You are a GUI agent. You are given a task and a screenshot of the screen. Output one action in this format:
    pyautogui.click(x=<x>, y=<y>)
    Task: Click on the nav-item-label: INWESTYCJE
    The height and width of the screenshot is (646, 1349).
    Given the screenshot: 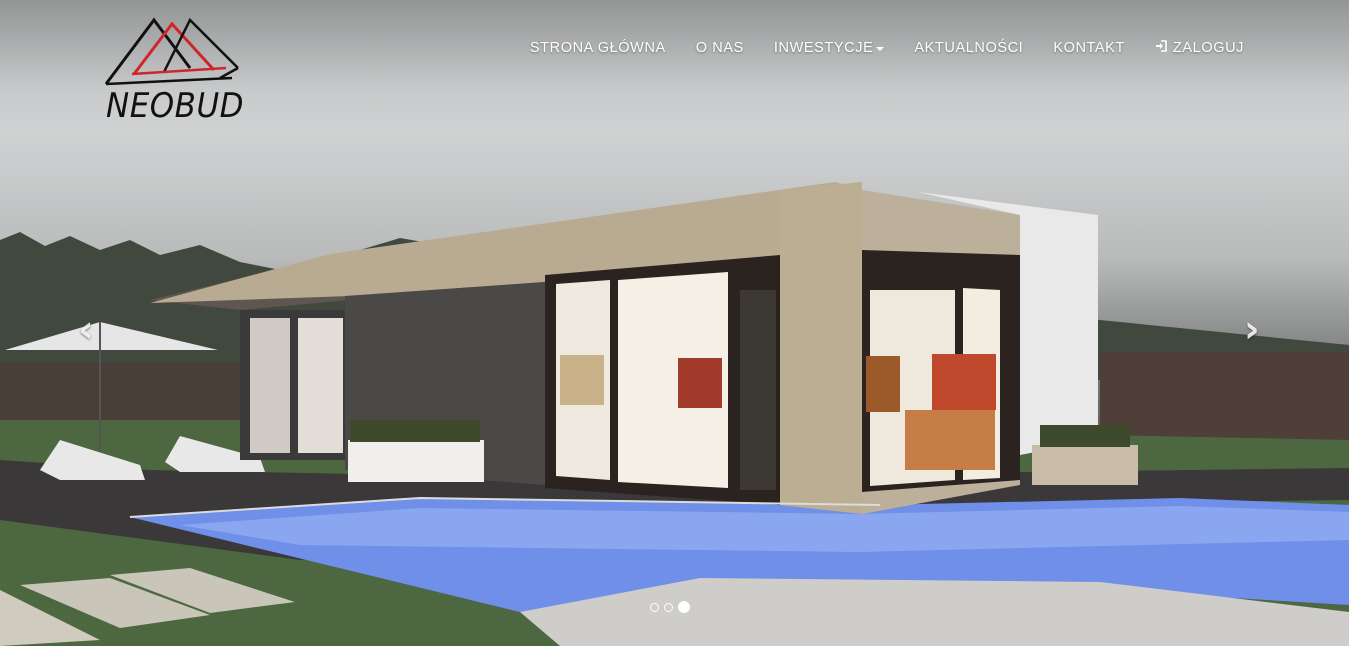 What is the action you would take?
    pyautogui.click(x=823, y=48)
    